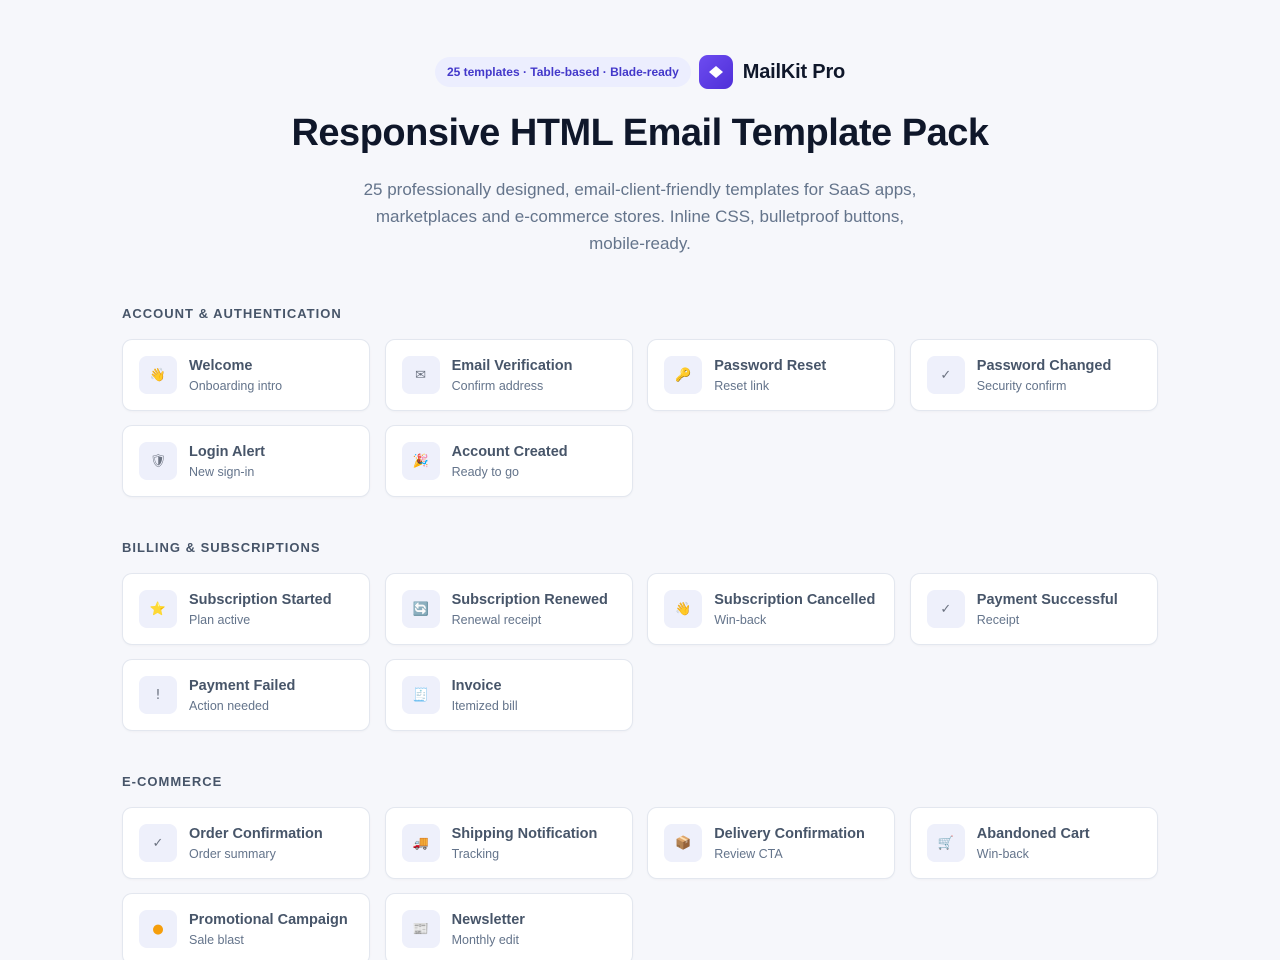  Describe the element at coordinates (794, 71) in the screenshot. I see `brand-name: MailKit Pro` at that location.